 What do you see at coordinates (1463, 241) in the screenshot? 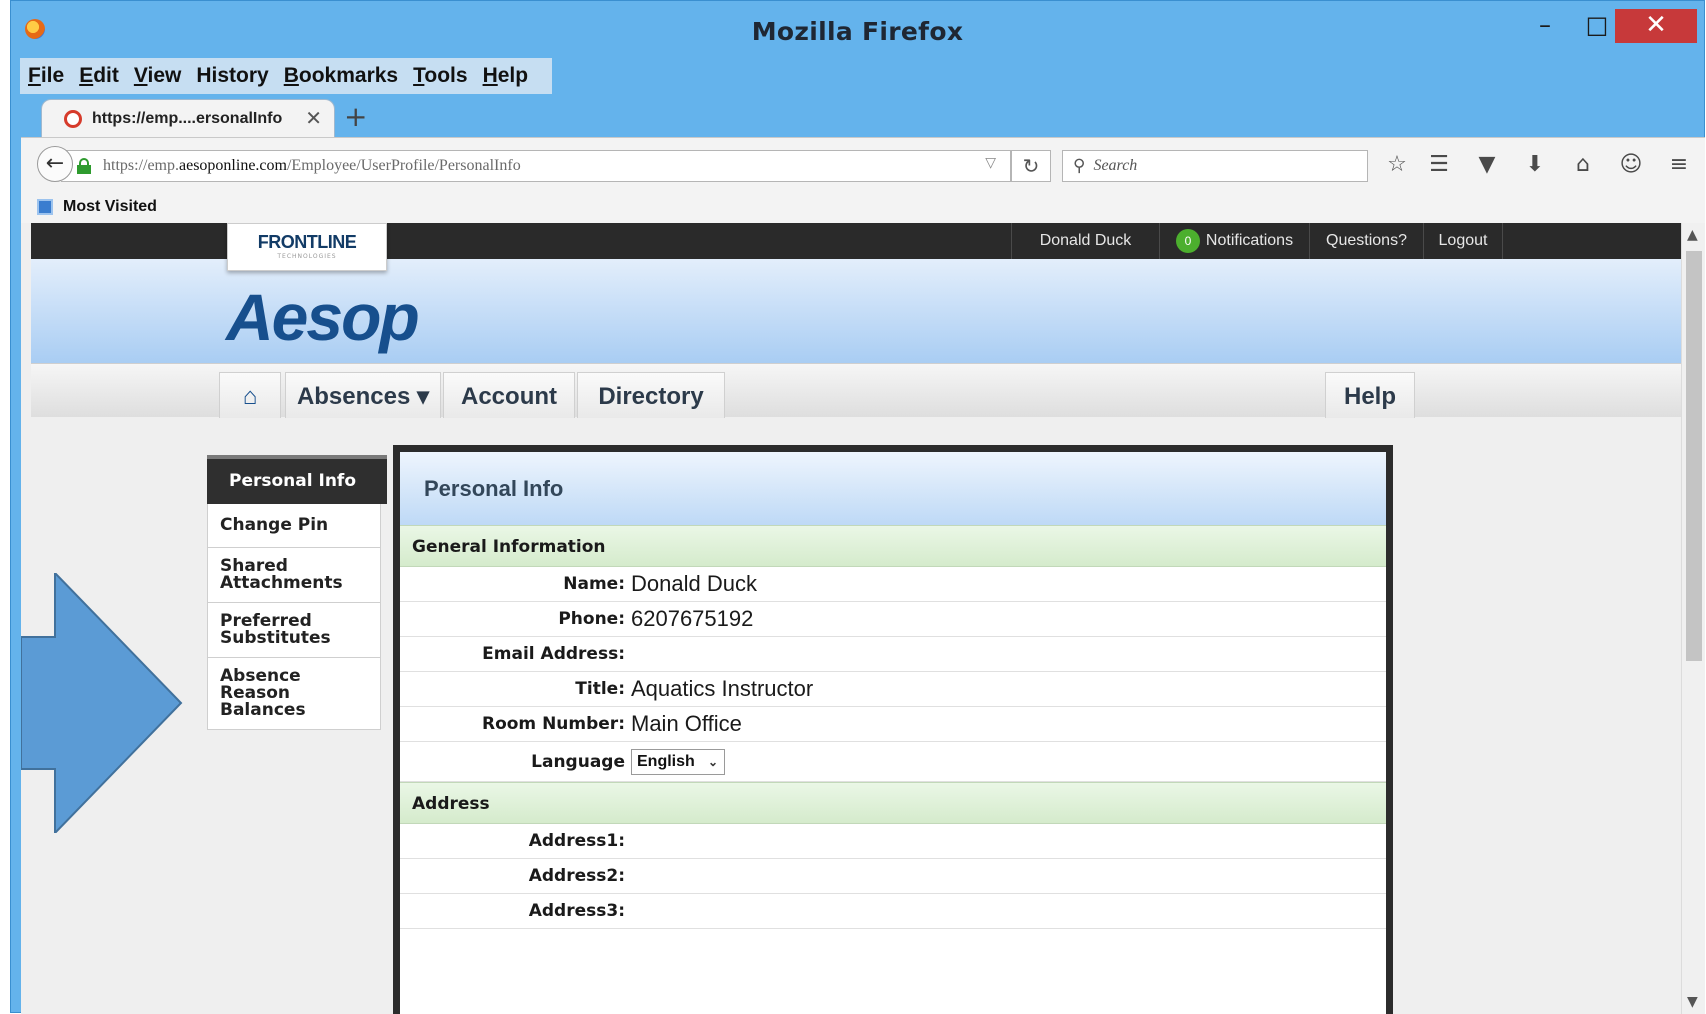
I see `logout-link: Logout` at bounding box center [1463, 241].